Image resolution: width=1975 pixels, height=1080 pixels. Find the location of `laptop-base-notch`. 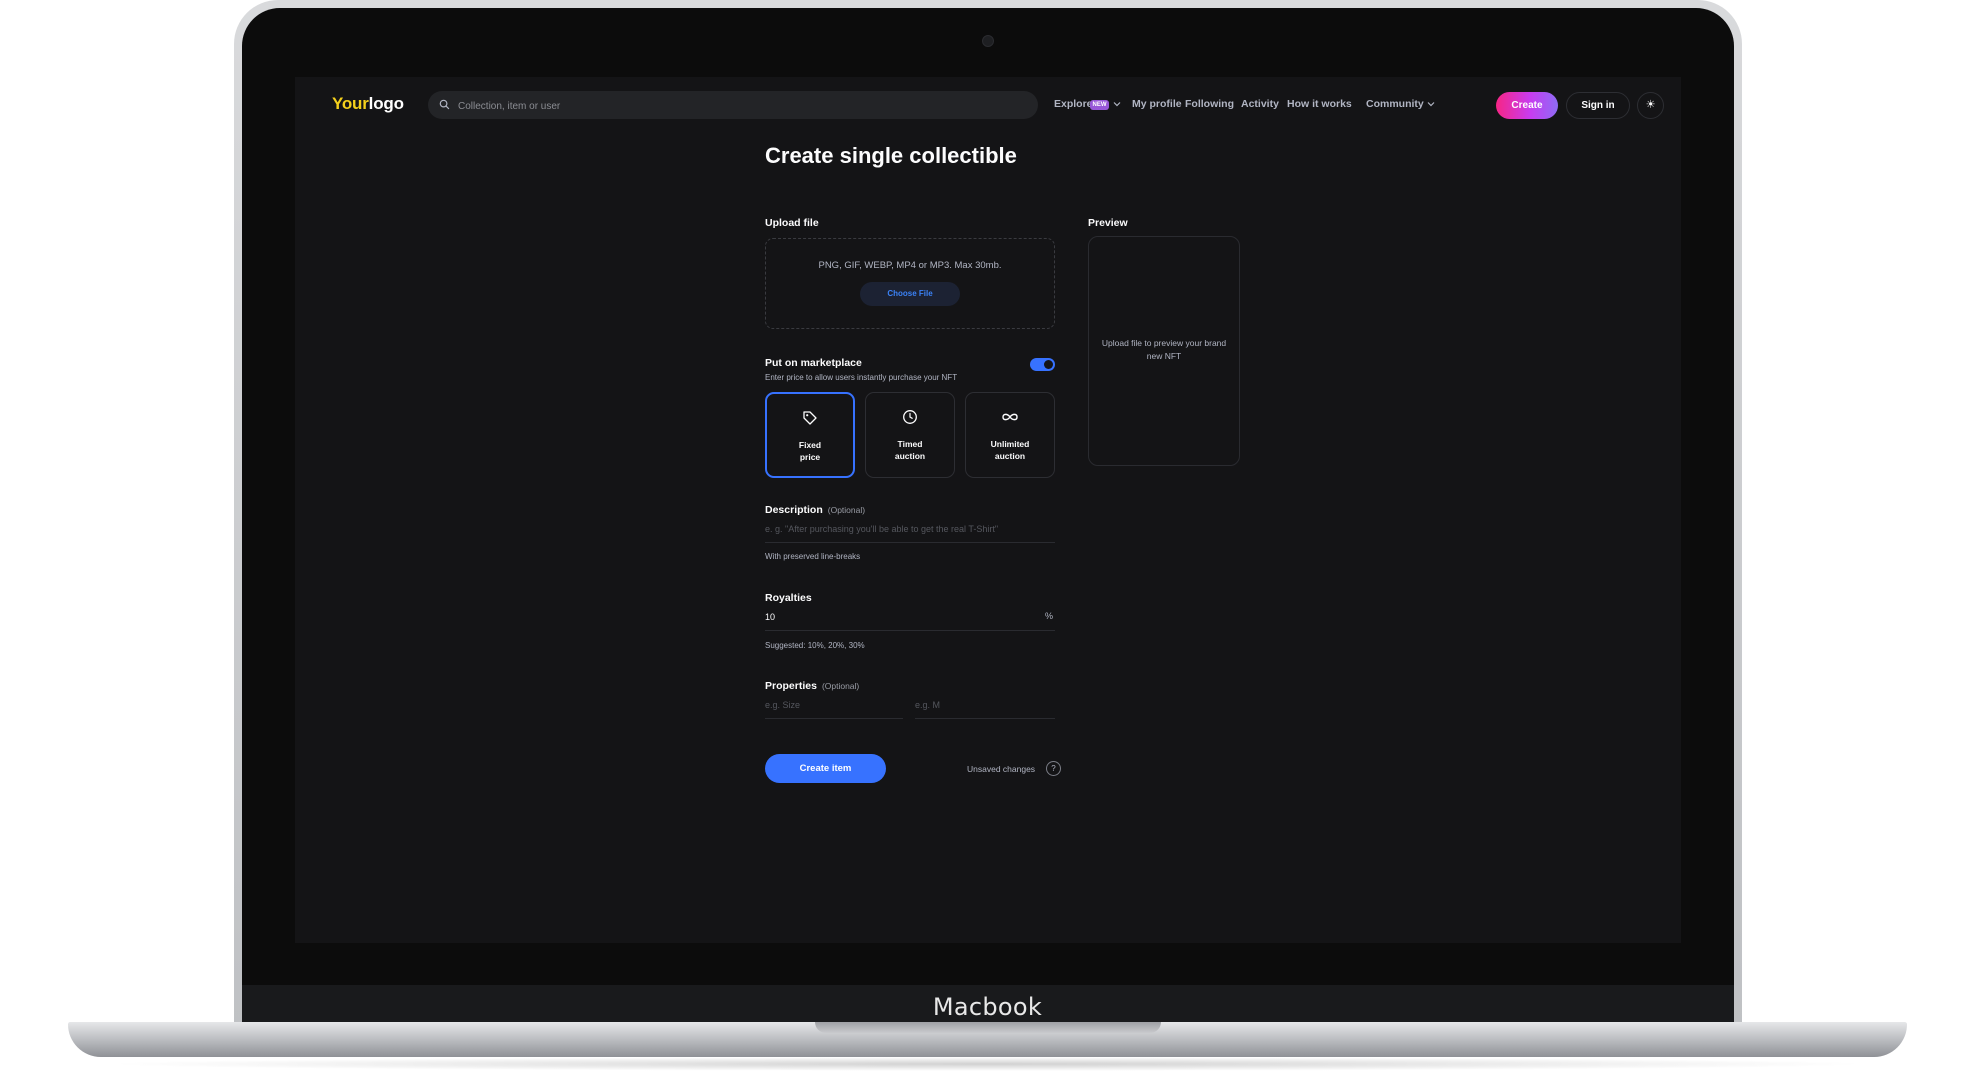

laptop-base-notch is located at coordinates (988, 1027).